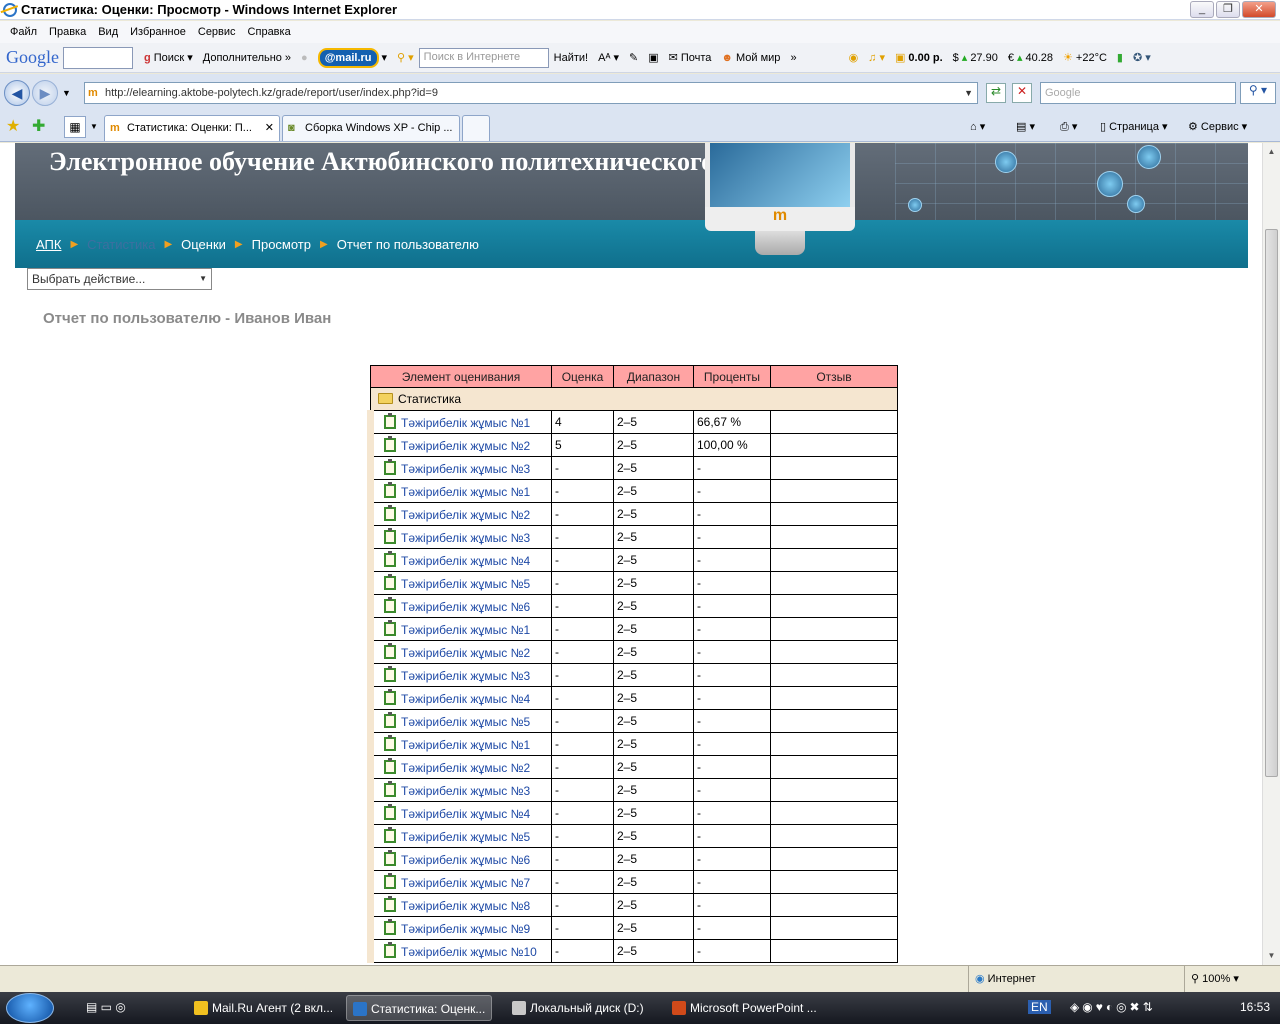 The image size is (1280, 1024). Describe the element at coordinates (1202, 9) in the screenshot. I see `minimize-button: _` at that location.